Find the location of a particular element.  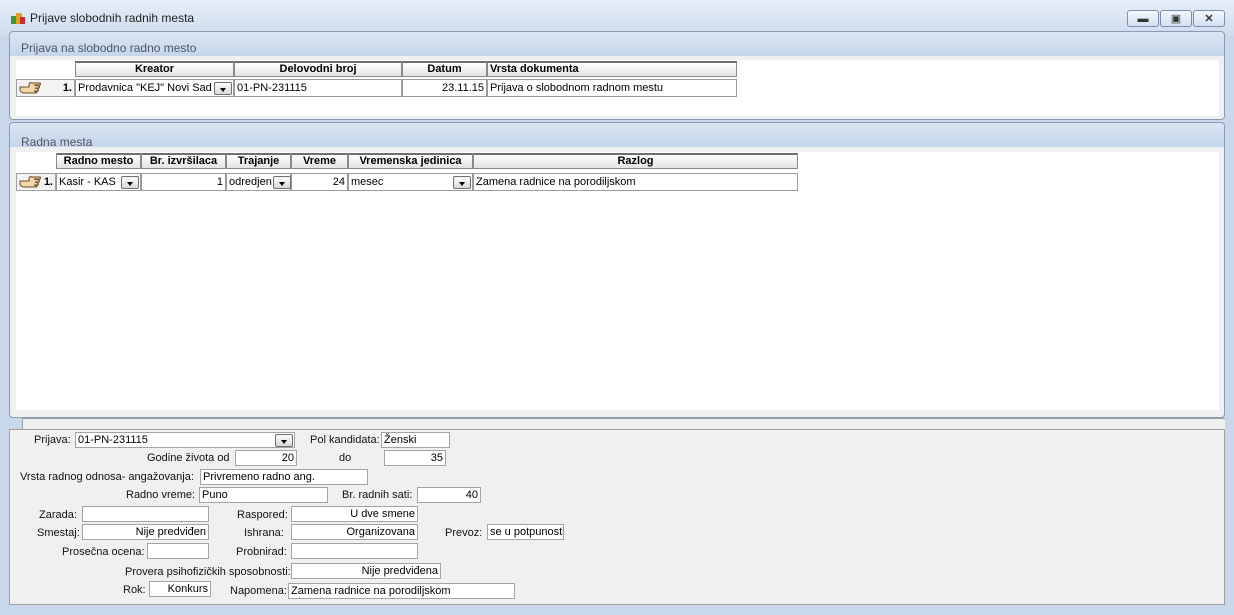

provera-field: Nije predviđena is located at coordinates (366, 571).